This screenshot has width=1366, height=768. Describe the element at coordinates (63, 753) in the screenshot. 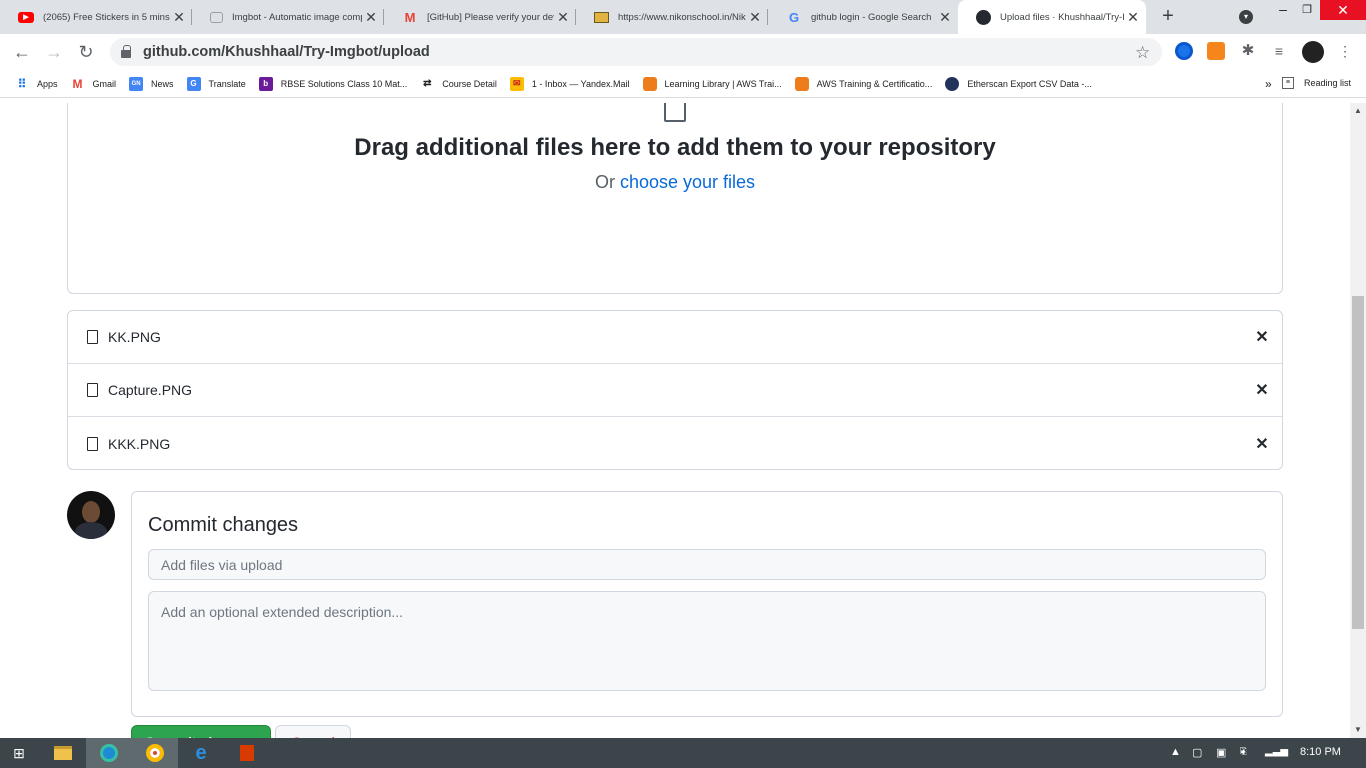

I see `file-explorer-icon` at that location.